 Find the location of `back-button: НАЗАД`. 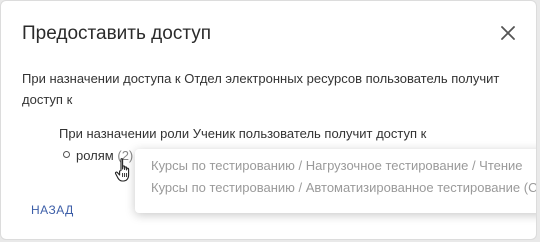

back-button: НАЗАД is located at coordinates (52, 210).